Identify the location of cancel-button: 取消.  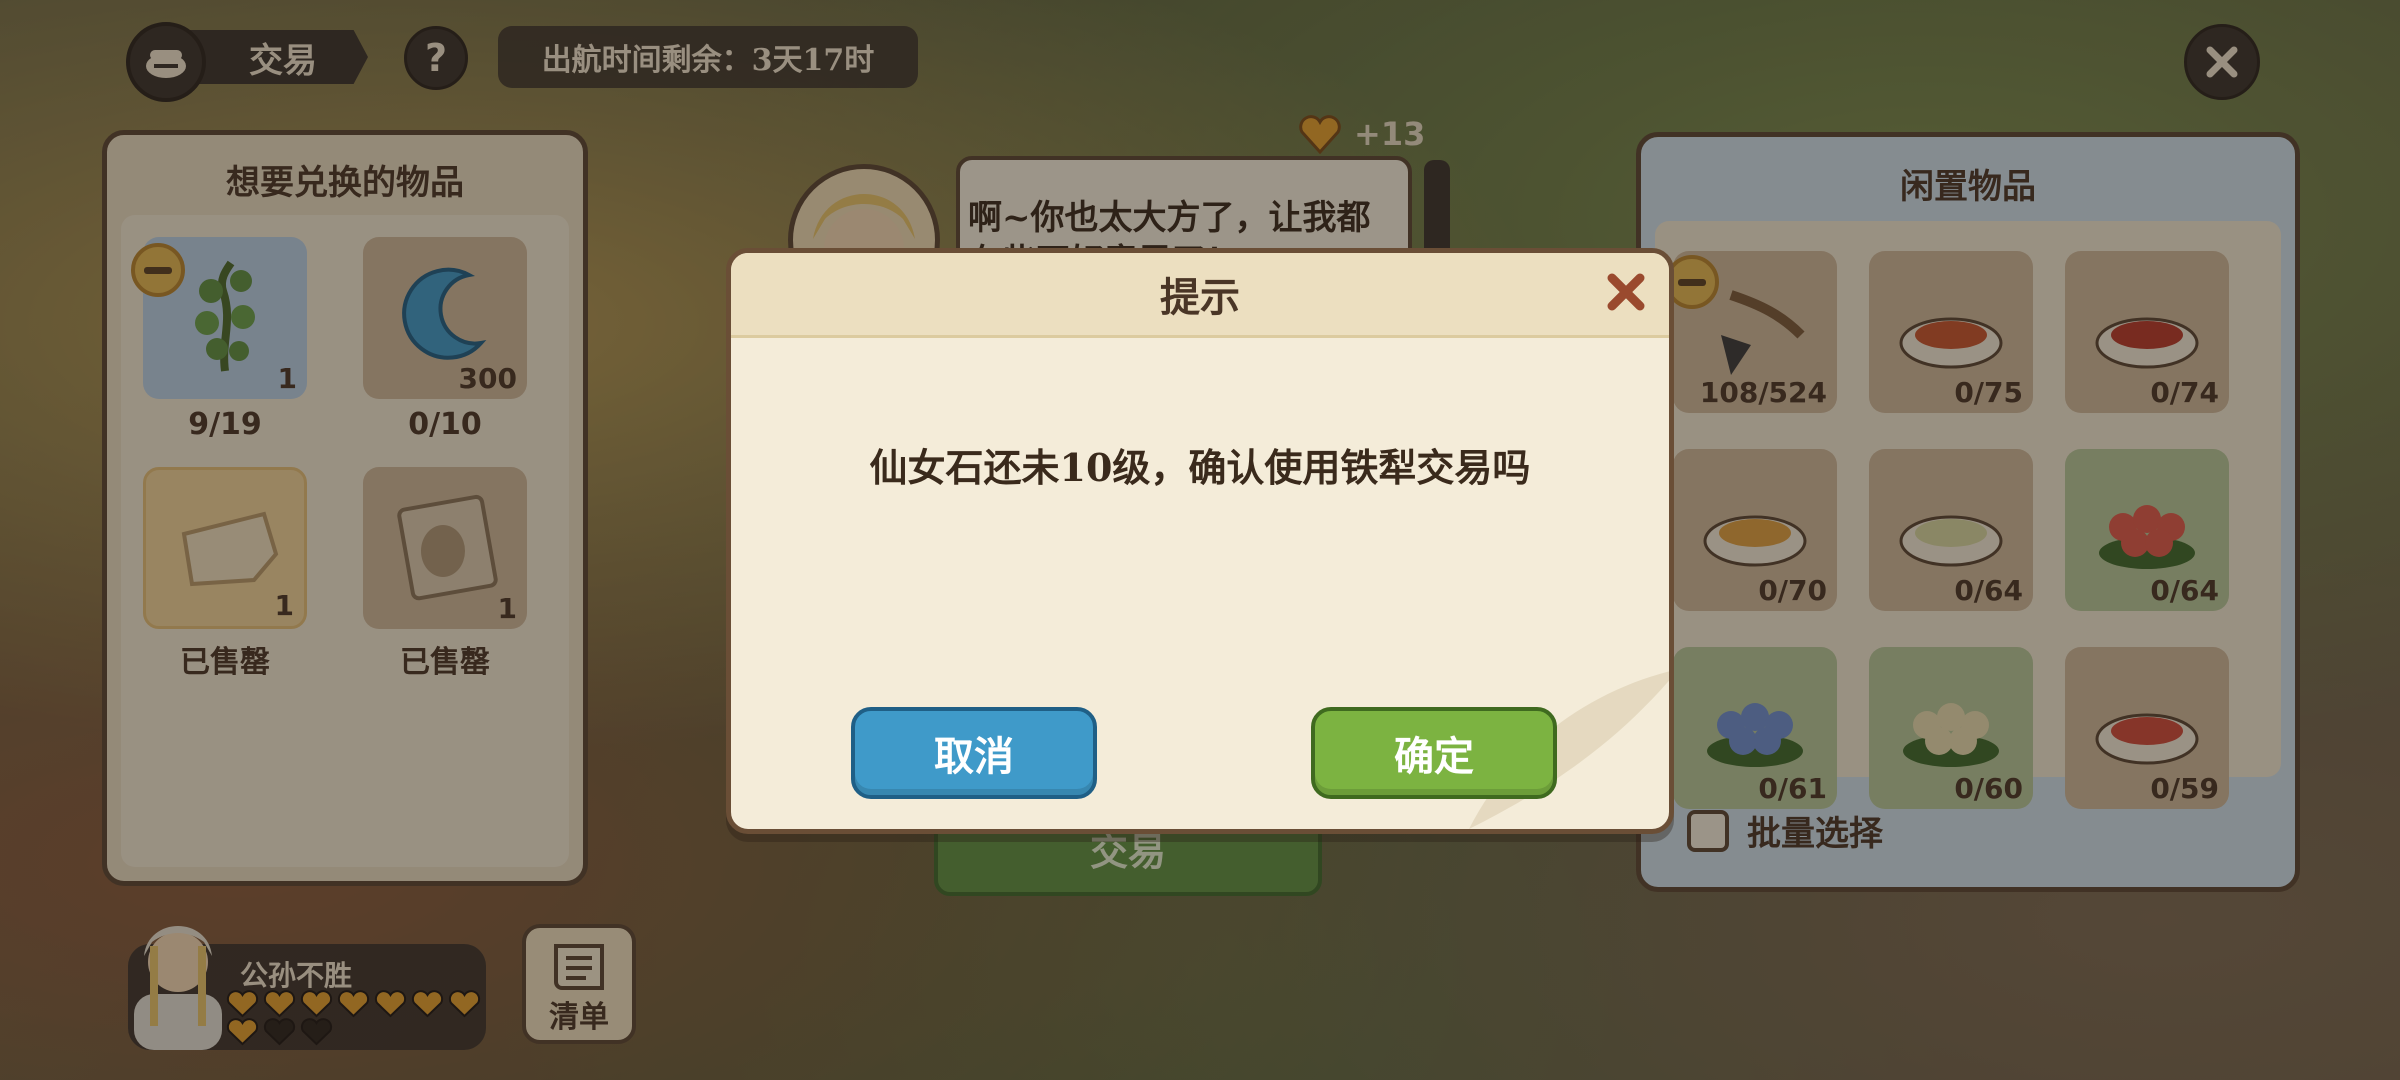
(974, 753).